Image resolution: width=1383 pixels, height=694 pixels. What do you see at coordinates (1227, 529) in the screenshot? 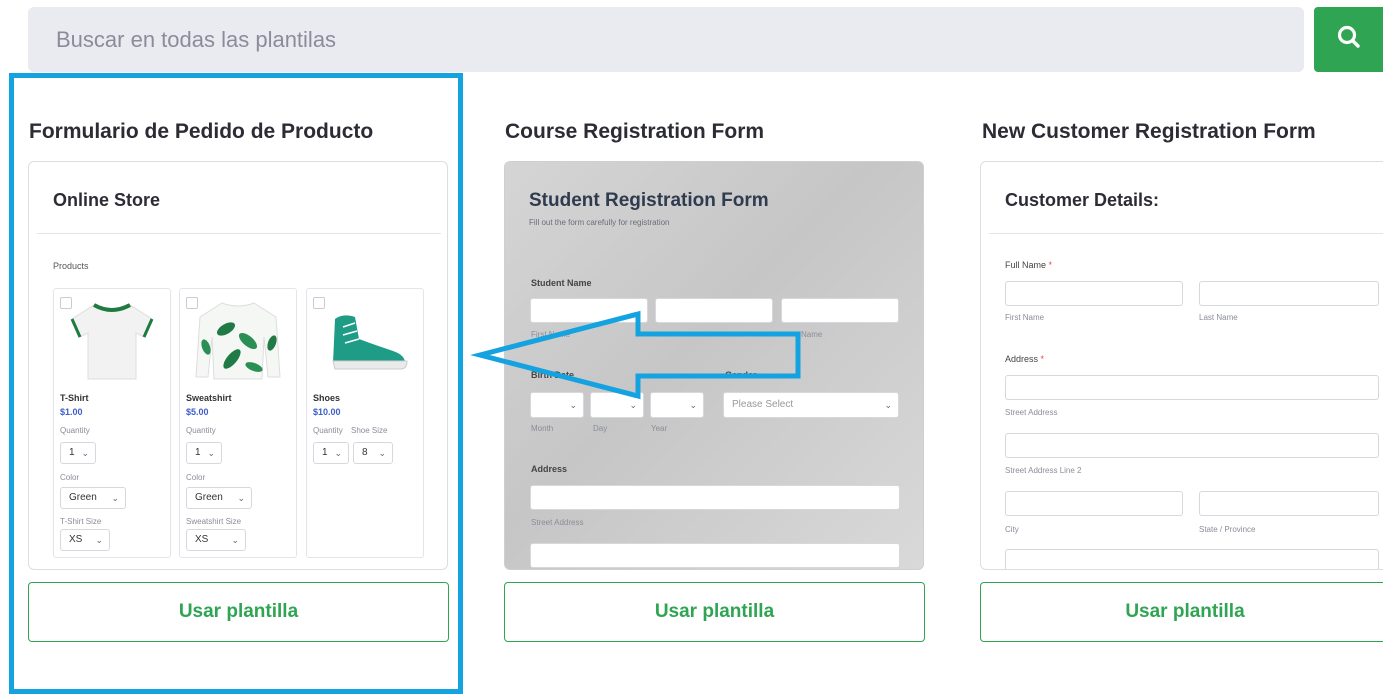
I see `state-sublabel: State / Province` at bounding box center [1227, 529].